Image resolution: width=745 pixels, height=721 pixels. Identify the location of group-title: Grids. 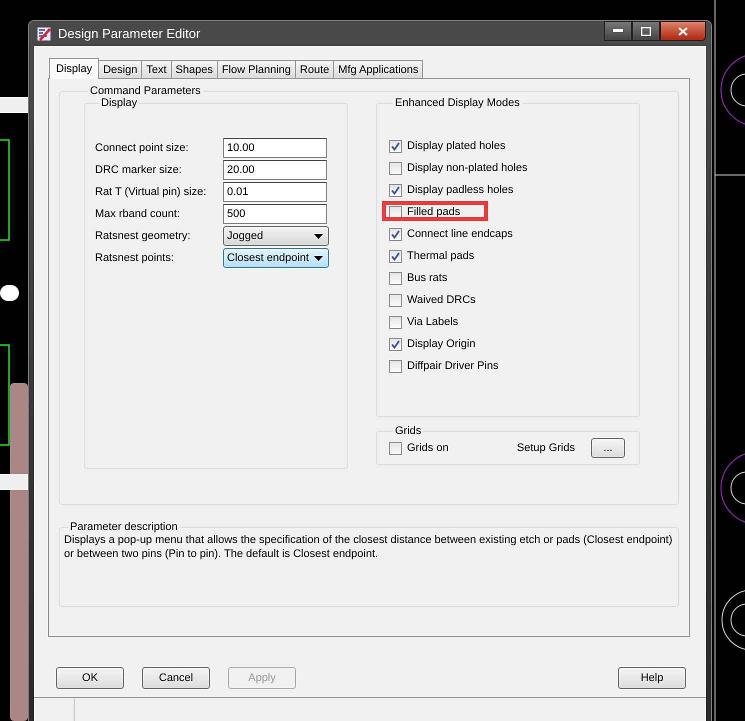
(408, 431).